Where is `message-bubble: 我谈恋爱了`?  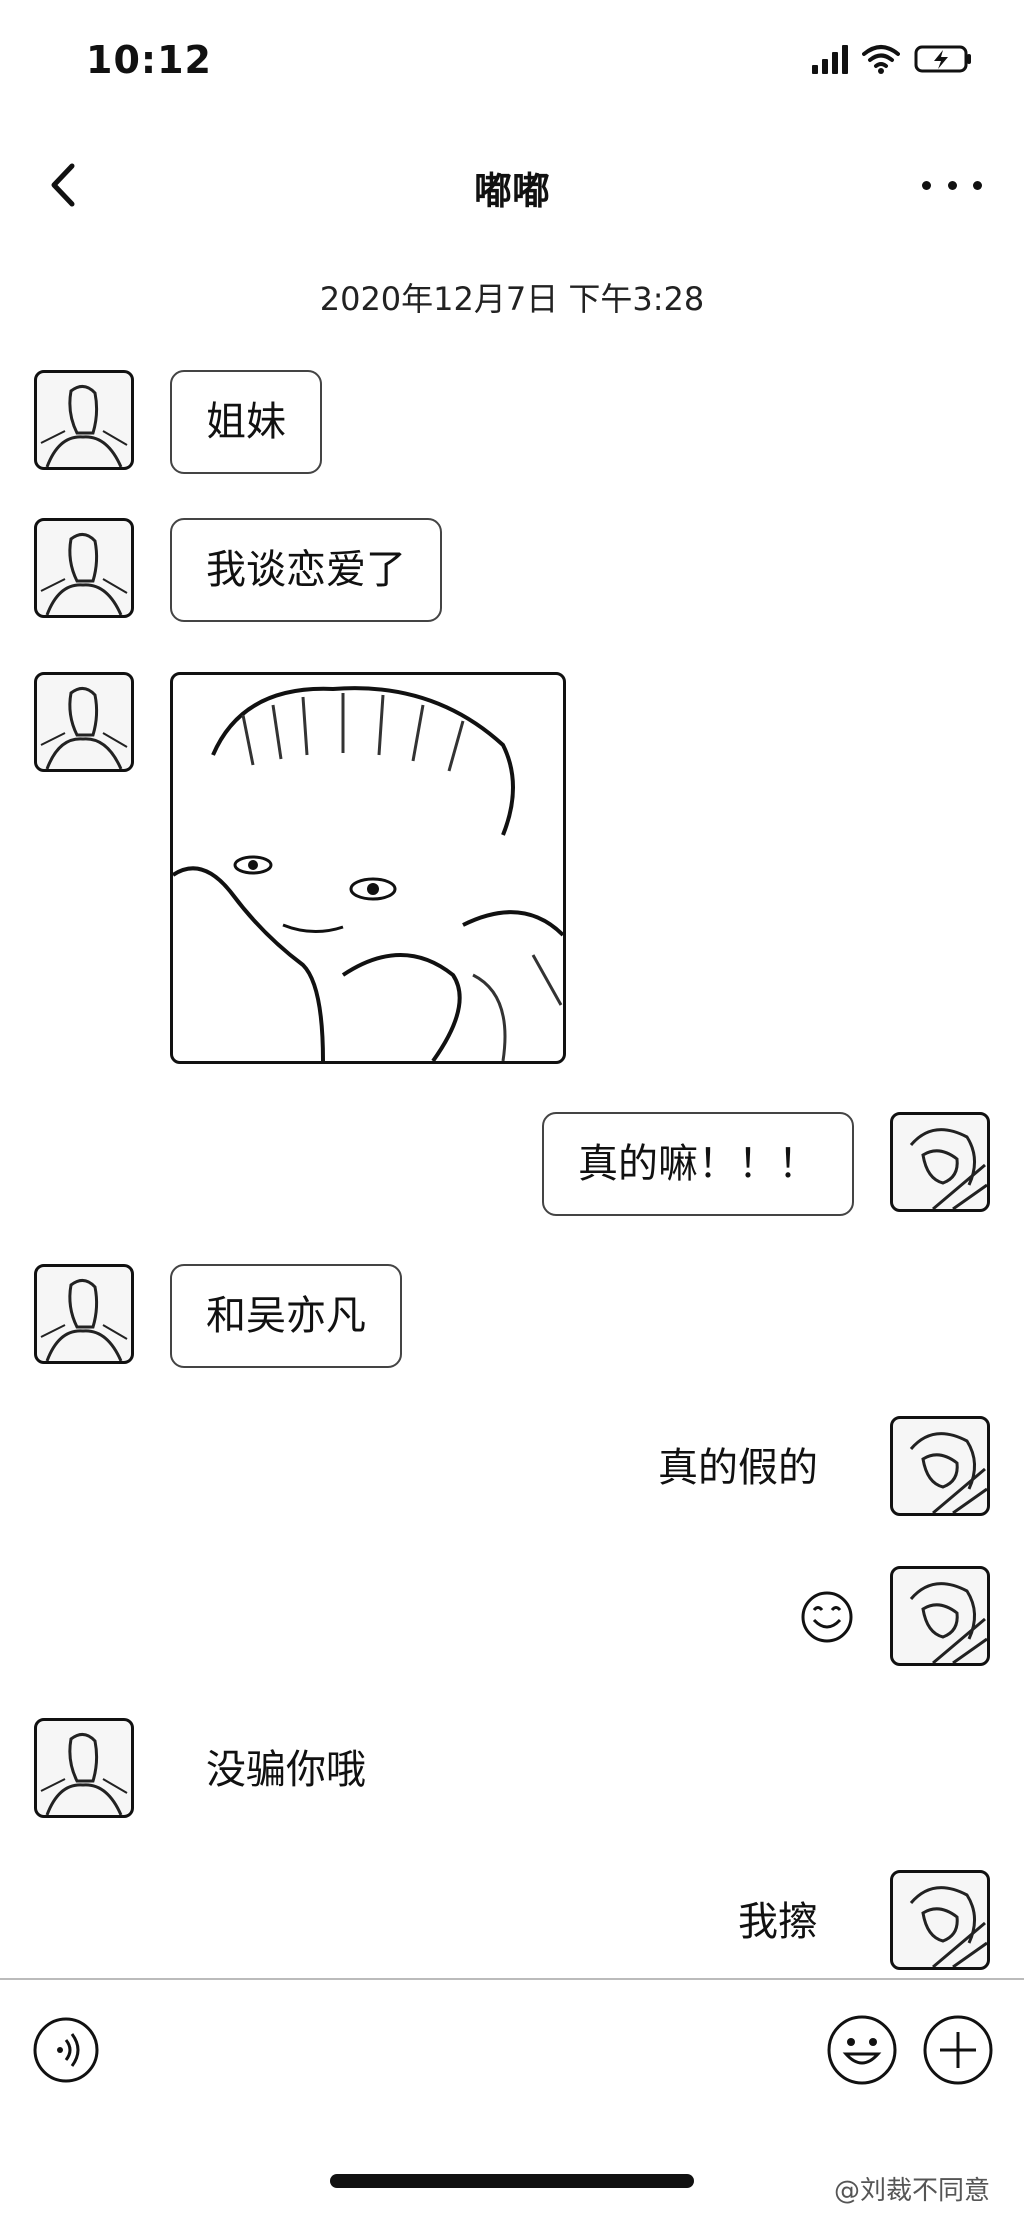 message-bubble: 我谈恋爱了 is located at coordinates (306, 570).